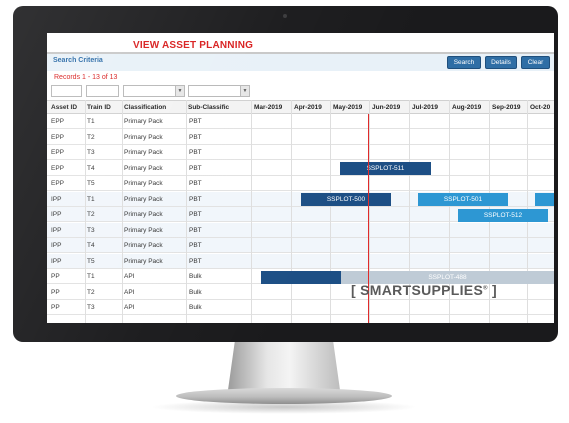 Image resolution: width=569 pixels, height=423 pixels. What do you see at coordinates (485, 288) in the screenshot?
I see `brand-registered-mark: ®` at bounding box center [485, 288].